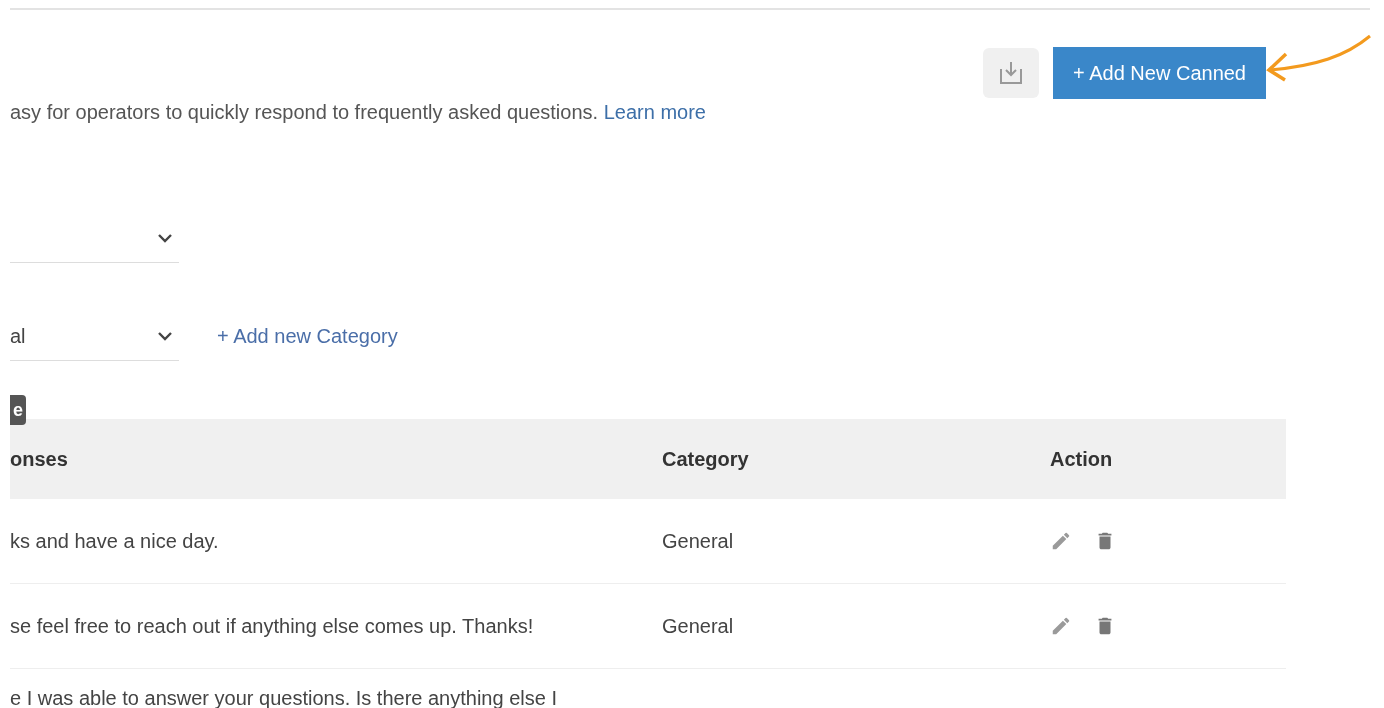 The width and height of the screenshot is (1384, 708). Describe the element at coordinates (1011, 73) in the screenshot. I see `import-button` at that location.